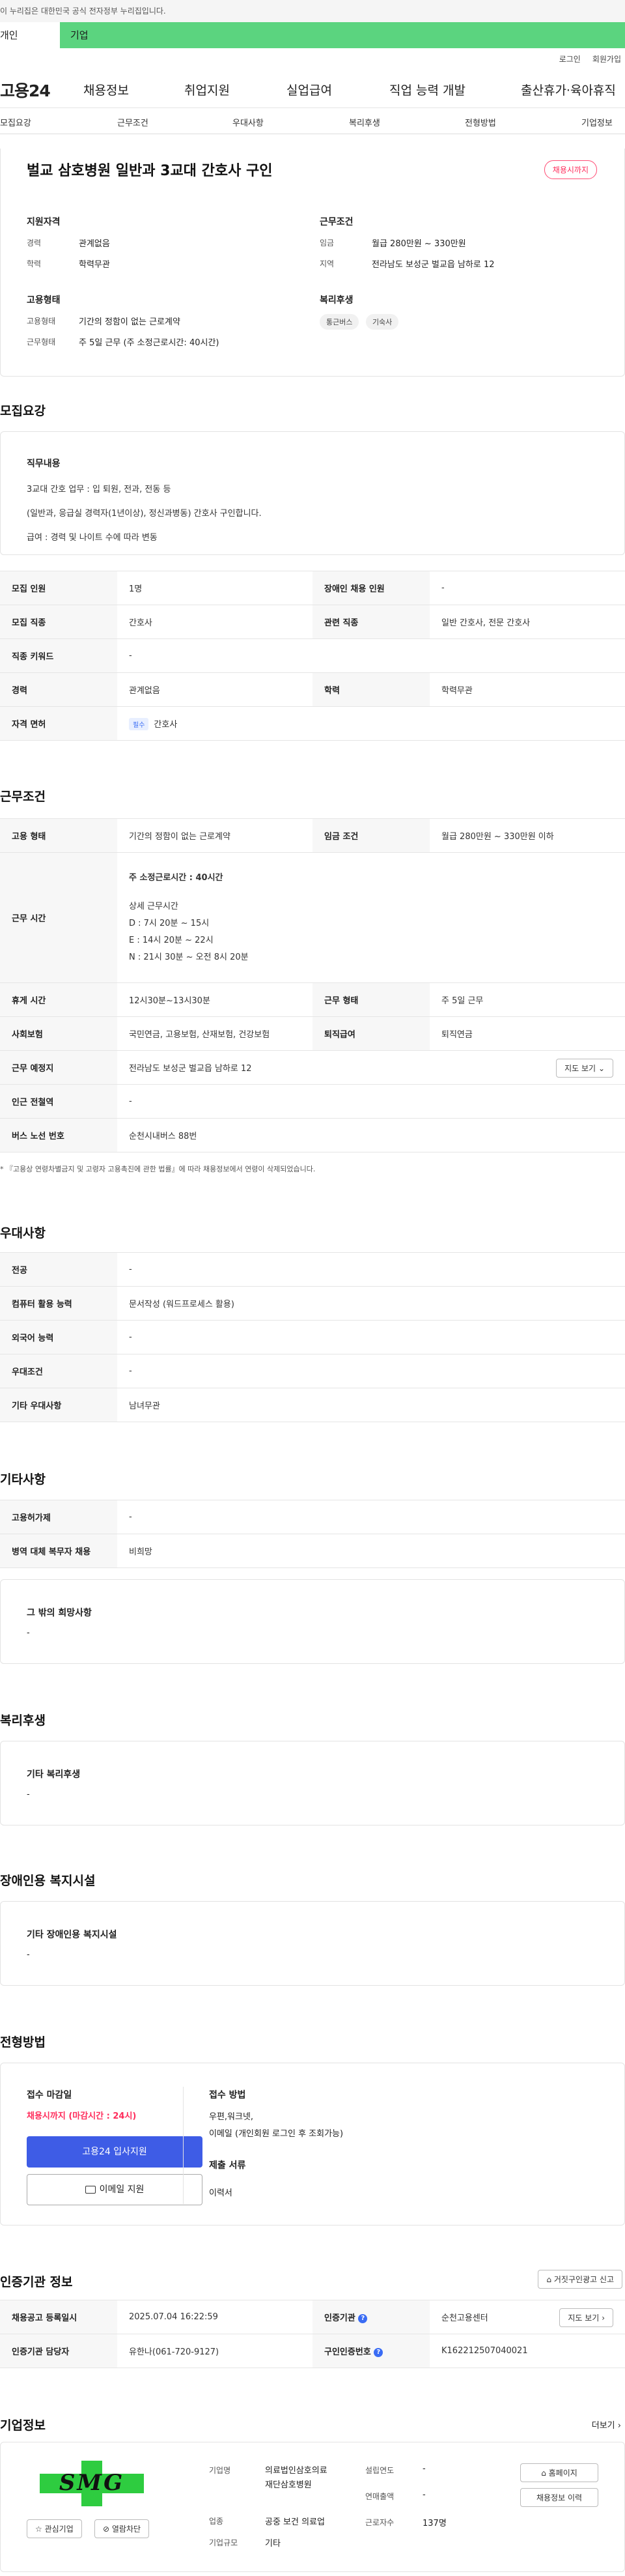  Describe the element at coordinates (288, 2485) in the screenshot. I see `company-name-line: 재단삼호병원` at that location.